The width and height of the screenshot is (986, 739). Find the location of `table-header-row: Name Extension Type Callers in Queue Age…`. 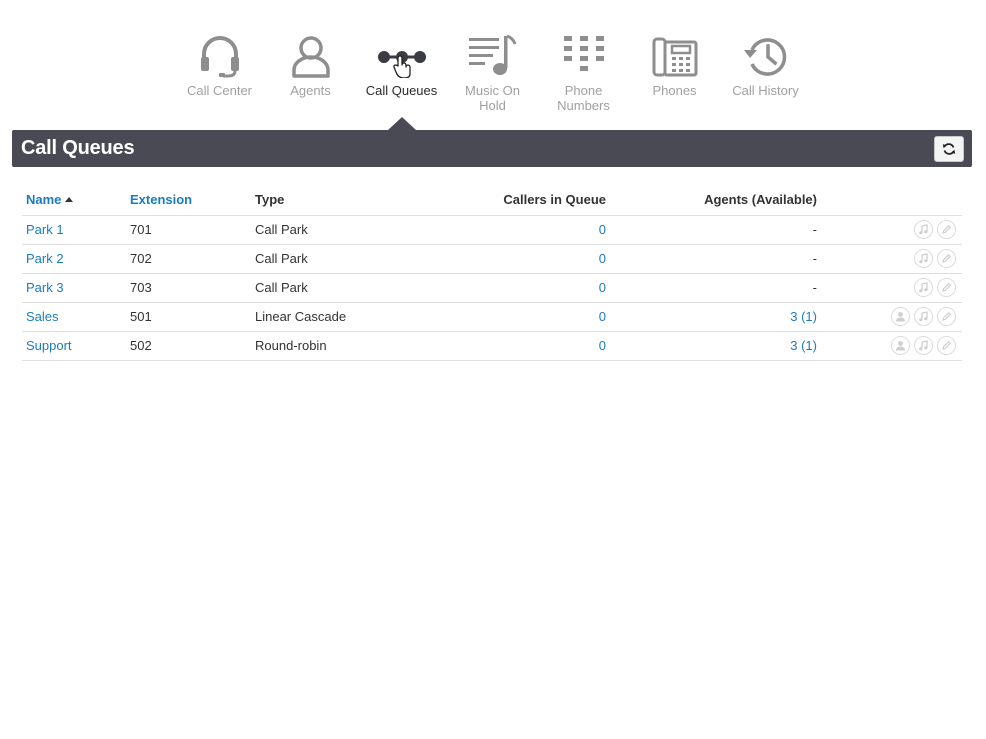

table-header-row: Name Extension Type Callers in Queue Age… is located at coordinates (492, 200).